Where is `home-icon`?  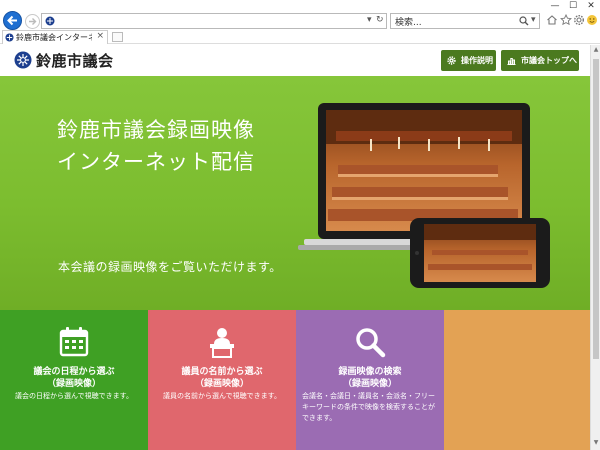
home-icon is located at coordinates (552, 20).